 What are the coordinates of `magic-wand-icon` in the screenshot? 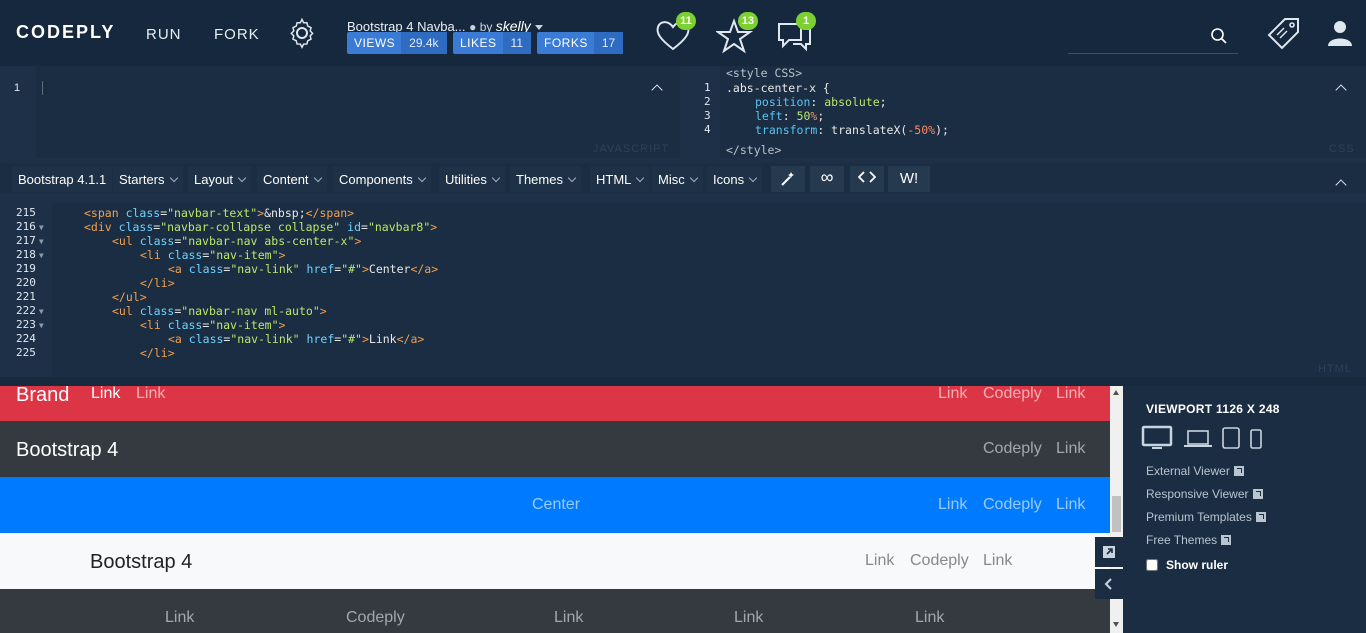 It's located at (788, 179).